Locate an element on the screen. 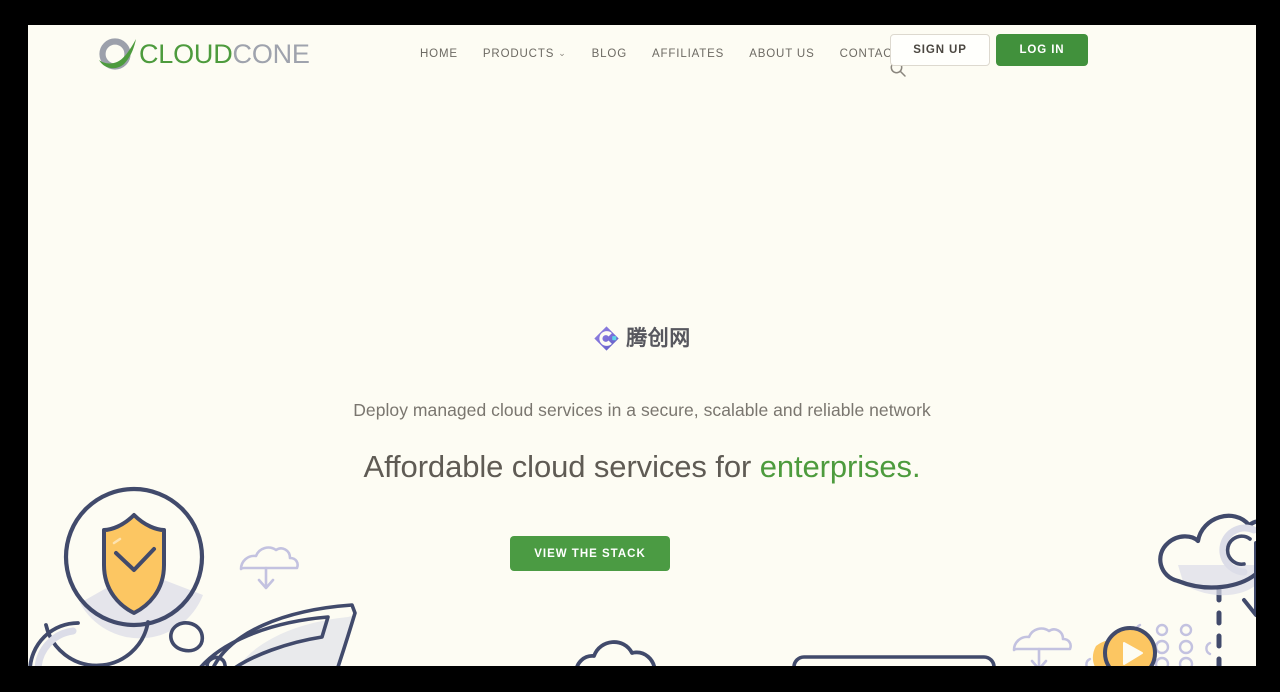 The width and height of the screenshot is (1280, 692). nav-item-about-us-label: ABOUT US is located at coordinates (782, 54).